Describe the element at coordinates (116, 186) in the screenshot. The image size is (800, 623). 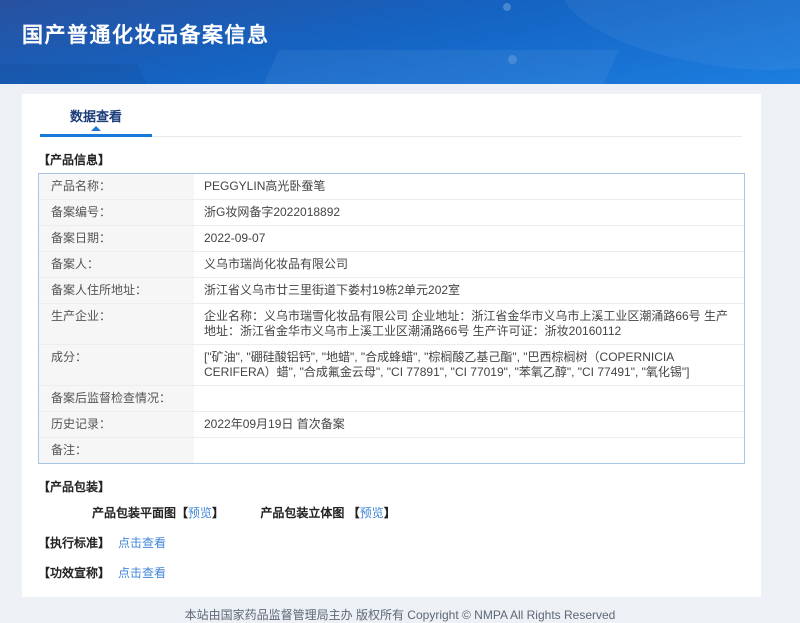
I see `row-label: 产品名称：` at that location.